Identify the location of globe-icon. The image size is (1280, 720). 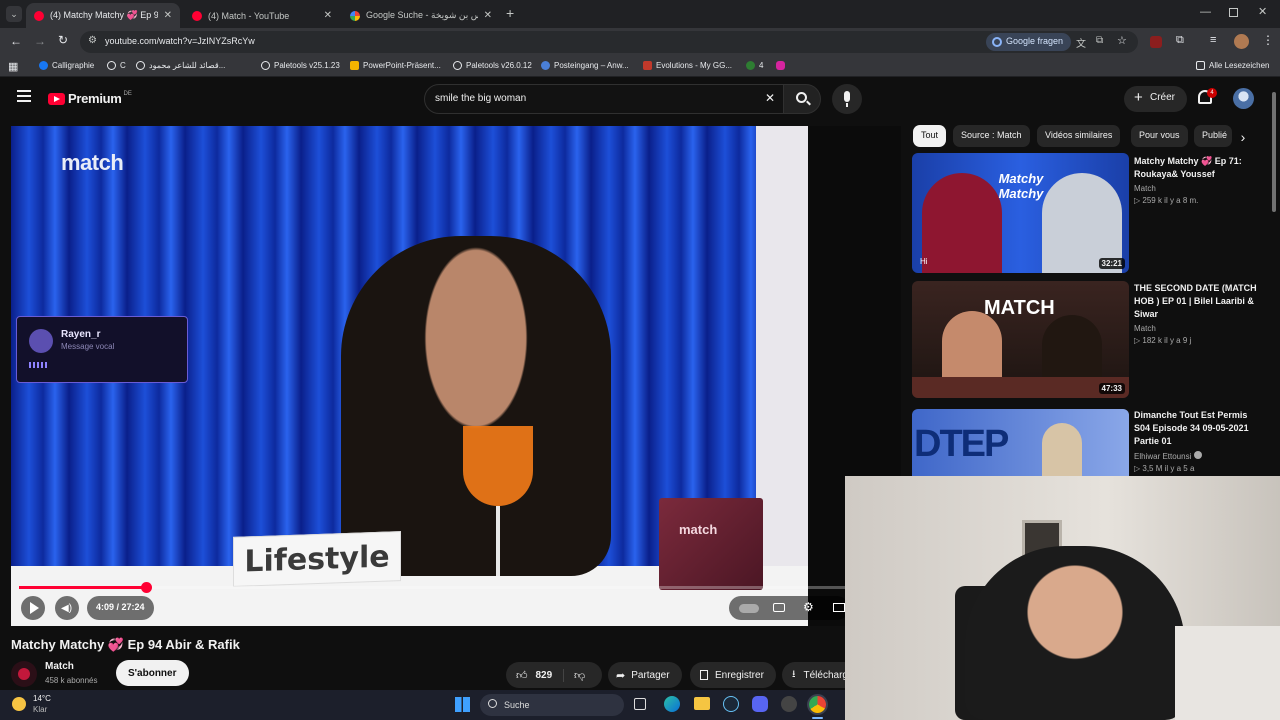
(265, 65).